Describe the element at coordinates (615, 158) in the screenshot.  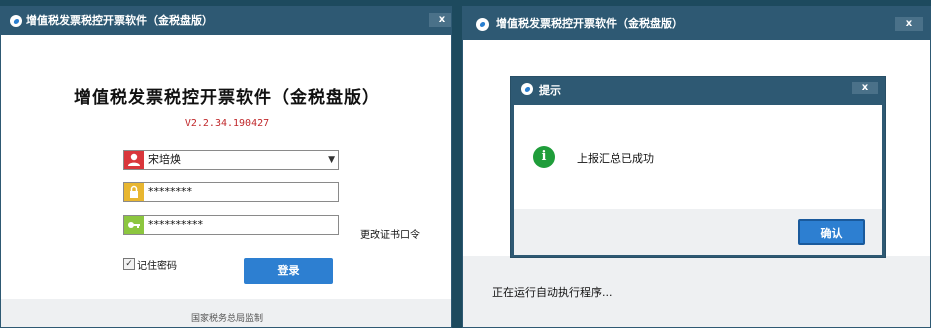
I see `dialog-message: 上报汇总已成功` at that location.